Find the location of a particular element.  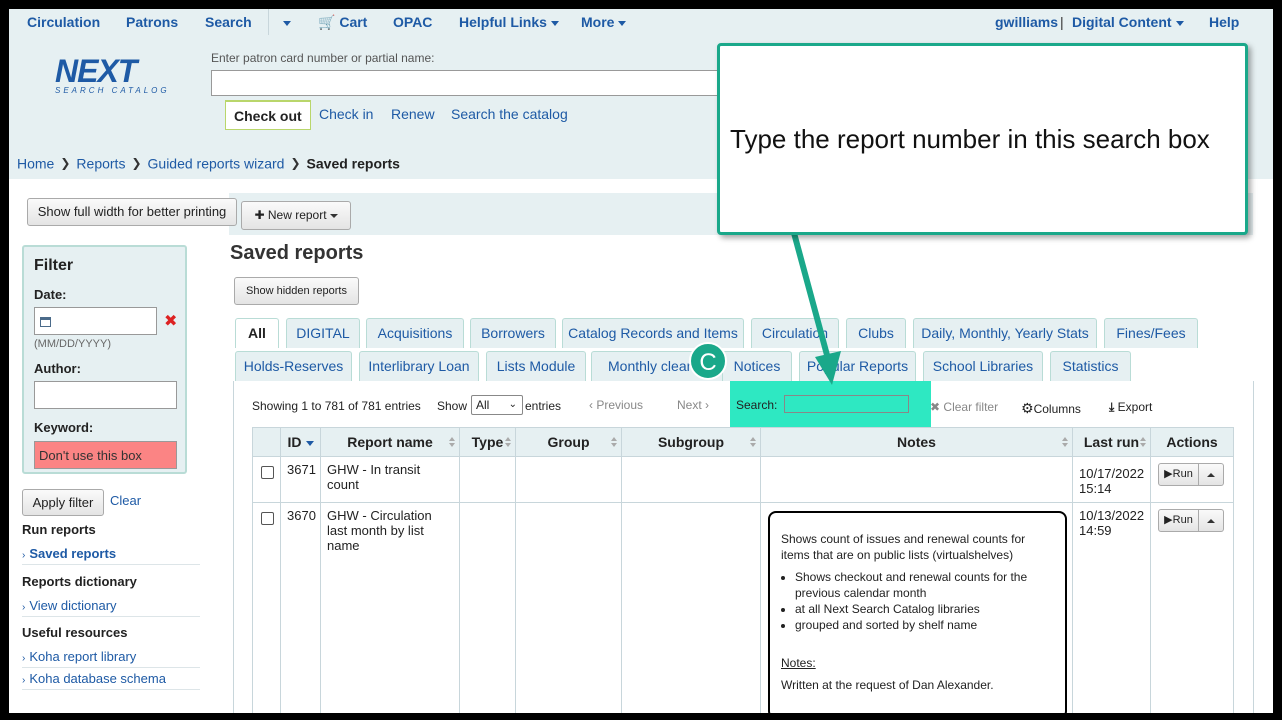

arrow-shaft is located at coordinates (810, 294).